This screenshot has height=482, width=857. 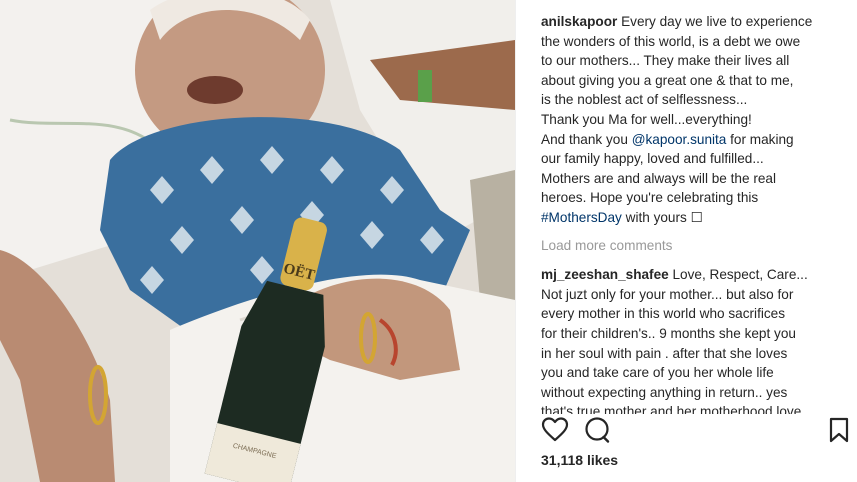 What do you see at coordinates (658, 178) in the screenshot?
I see `caption-text-line: Mothers are and always will be the real` at bounding box center [658, 178].